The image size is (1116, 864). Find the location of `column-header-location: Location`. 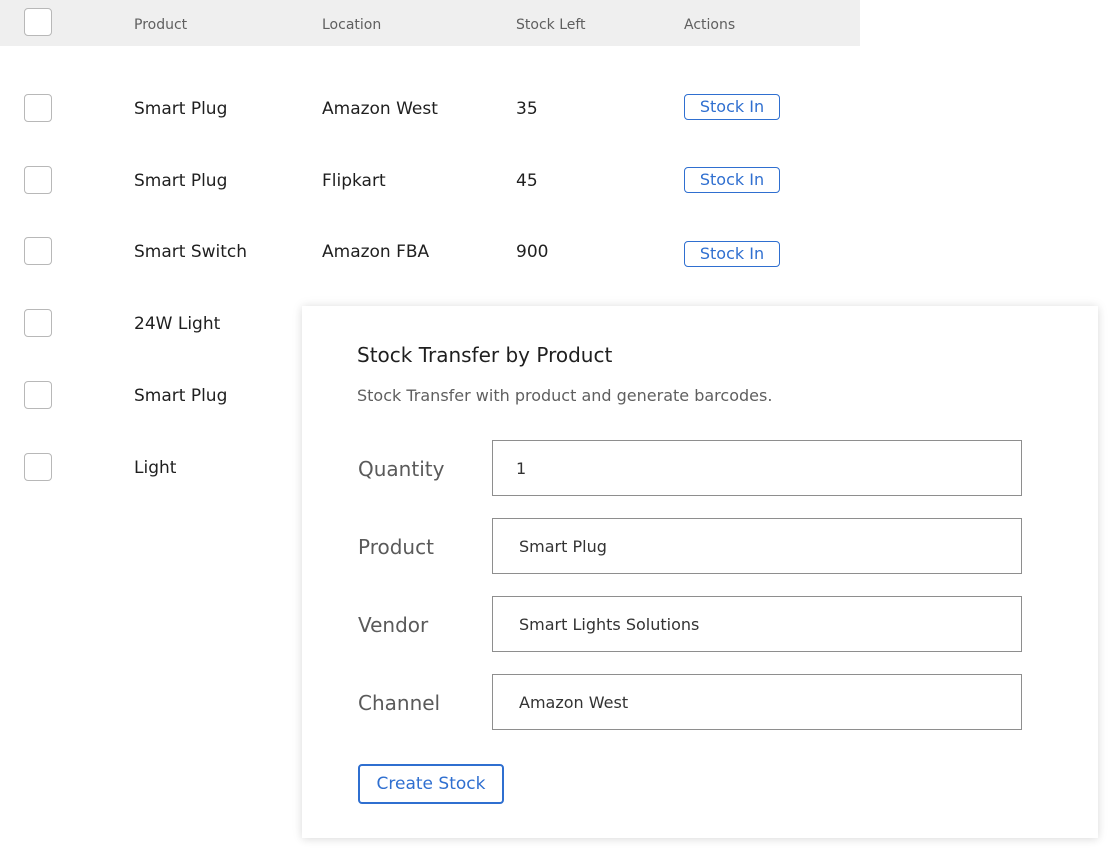

column-header-location: Location is located at coordinates (351, 25).